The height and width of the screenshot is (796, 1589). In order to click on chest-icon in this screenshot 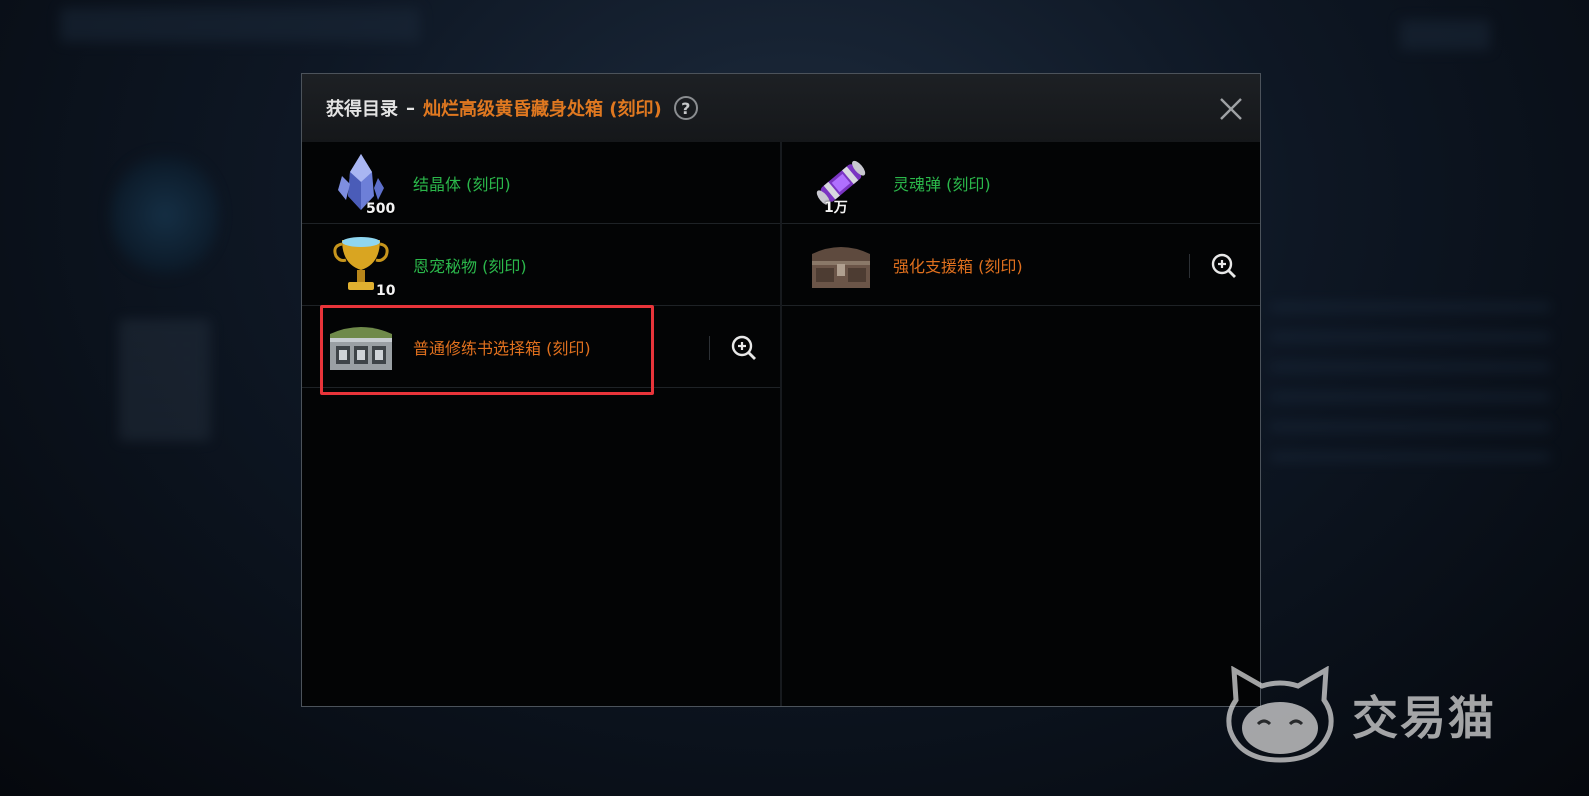, I will do `click(841, 267)`.